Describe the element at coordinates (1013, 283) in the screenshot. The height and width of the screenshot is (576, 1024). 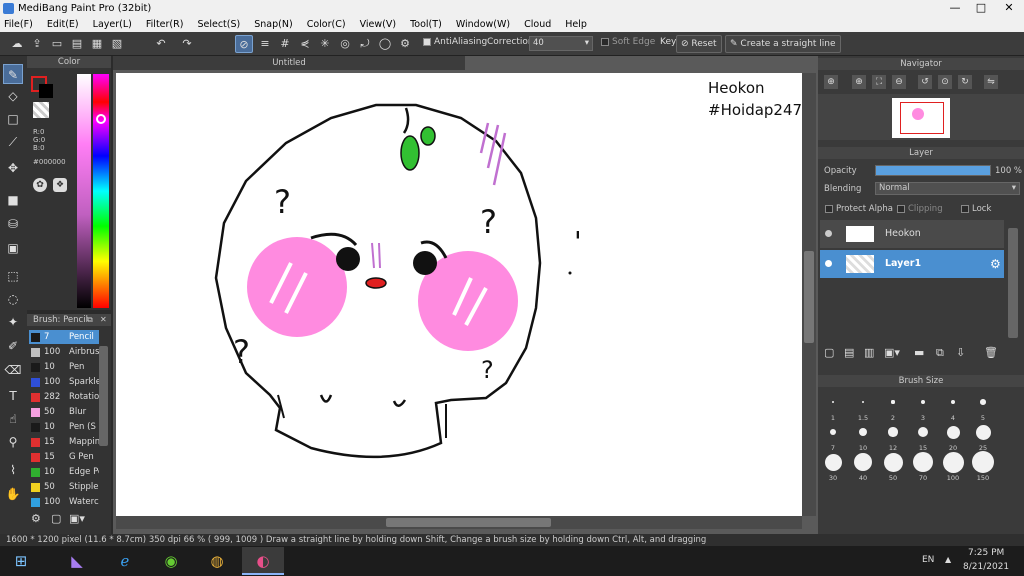
I see `layer-list-scrollbar` at that location.